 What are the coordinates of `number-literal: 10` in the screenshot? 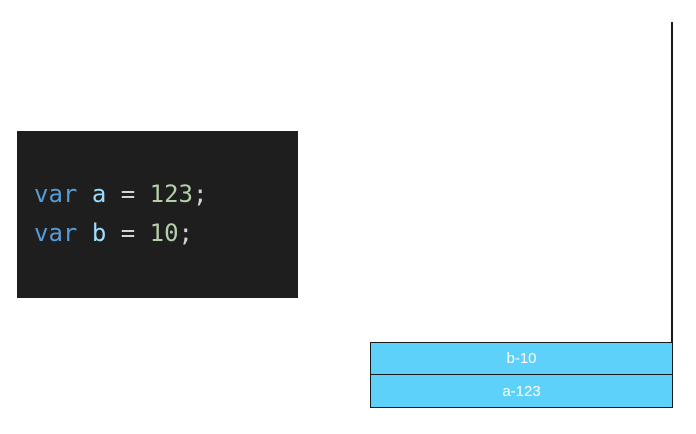 It's located at (164, 233).